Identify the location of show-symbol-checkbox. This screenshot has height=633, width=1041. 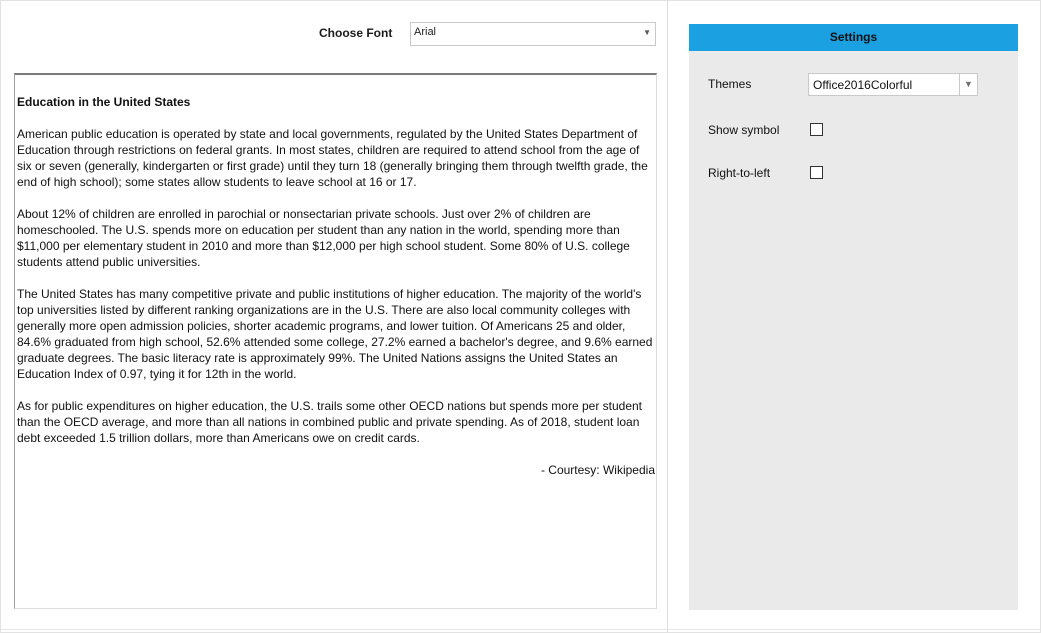
(816, 129).